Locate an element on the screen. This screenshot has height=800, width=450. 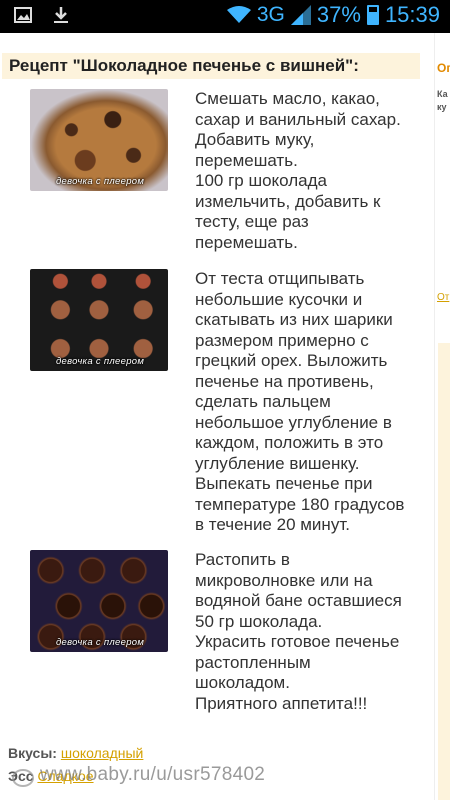
sidebar-link: От is located at coordinates (443, 297).